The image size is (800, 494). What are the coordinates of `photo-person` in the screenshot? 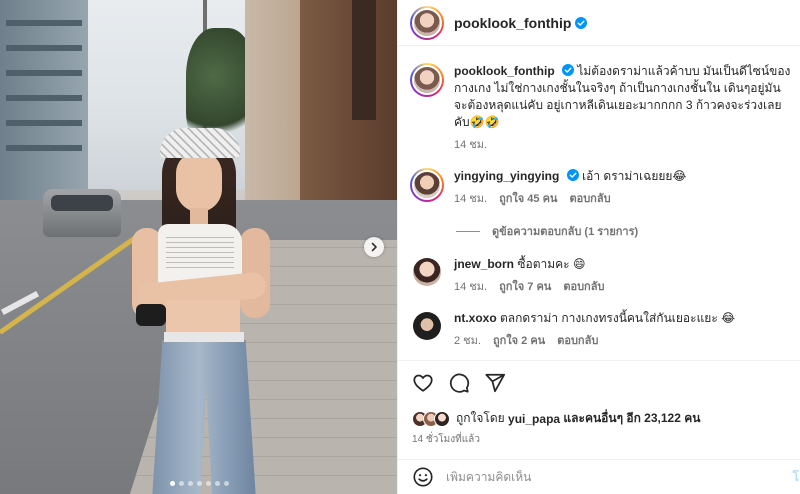 It's located at (203, 311).